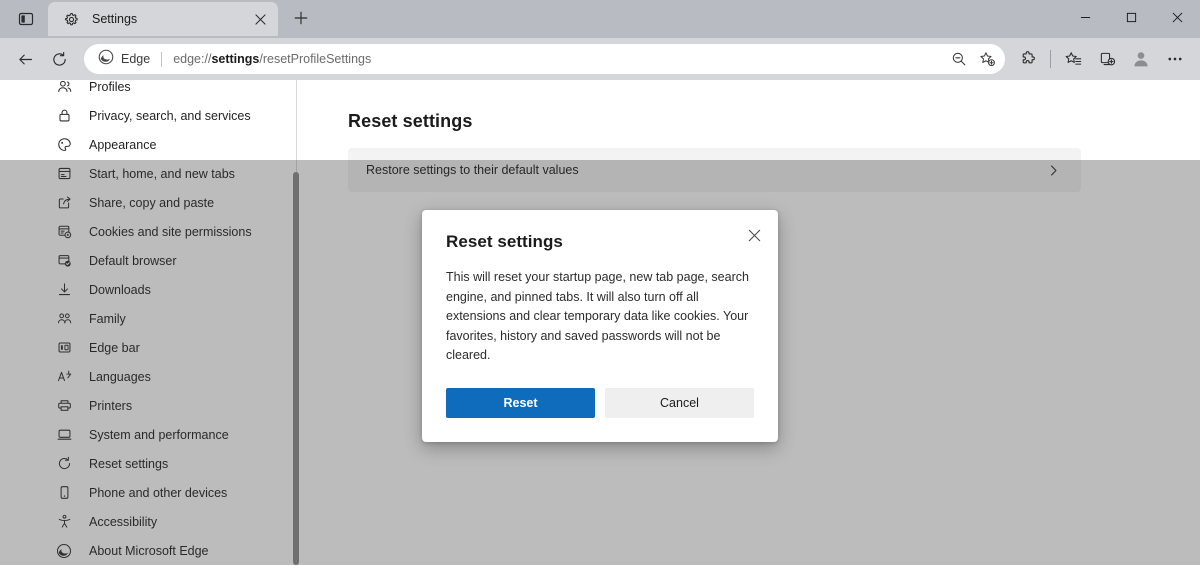 Image resolution: width=1200 pixels, height=565 pixels. I want to click on sidebar-item-appearance: Appearance, so click(147, 144).